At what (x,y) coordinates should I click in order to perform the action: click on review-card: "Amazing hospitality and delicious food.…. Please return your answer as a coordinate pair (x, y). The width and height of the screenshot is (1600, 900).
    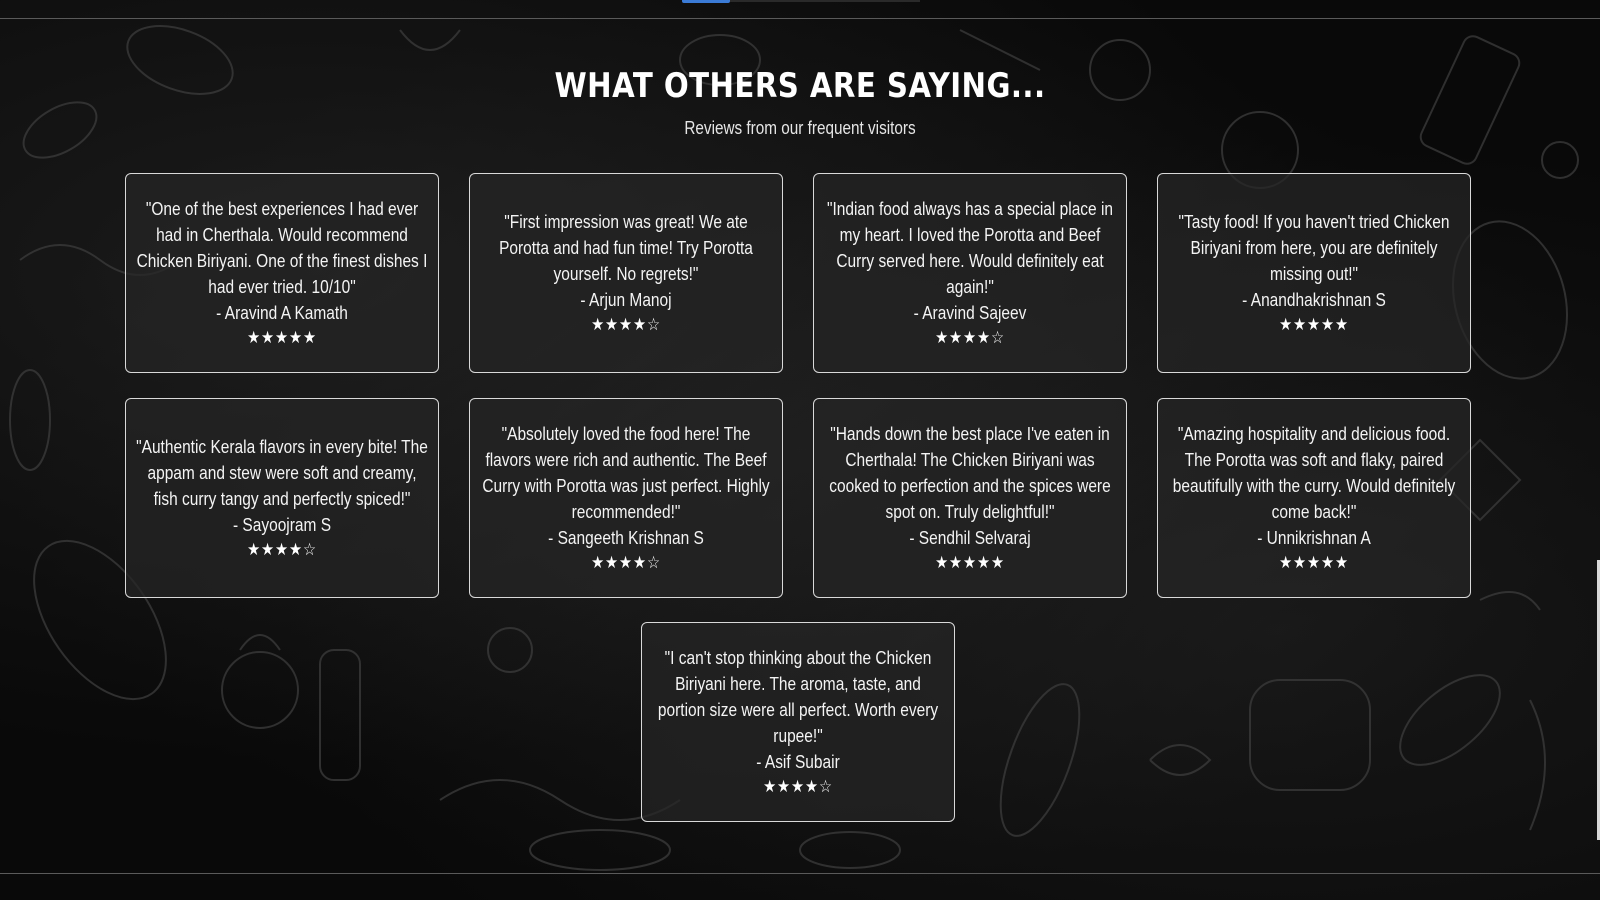
    Looking at the image, I should click on (1314, 498).